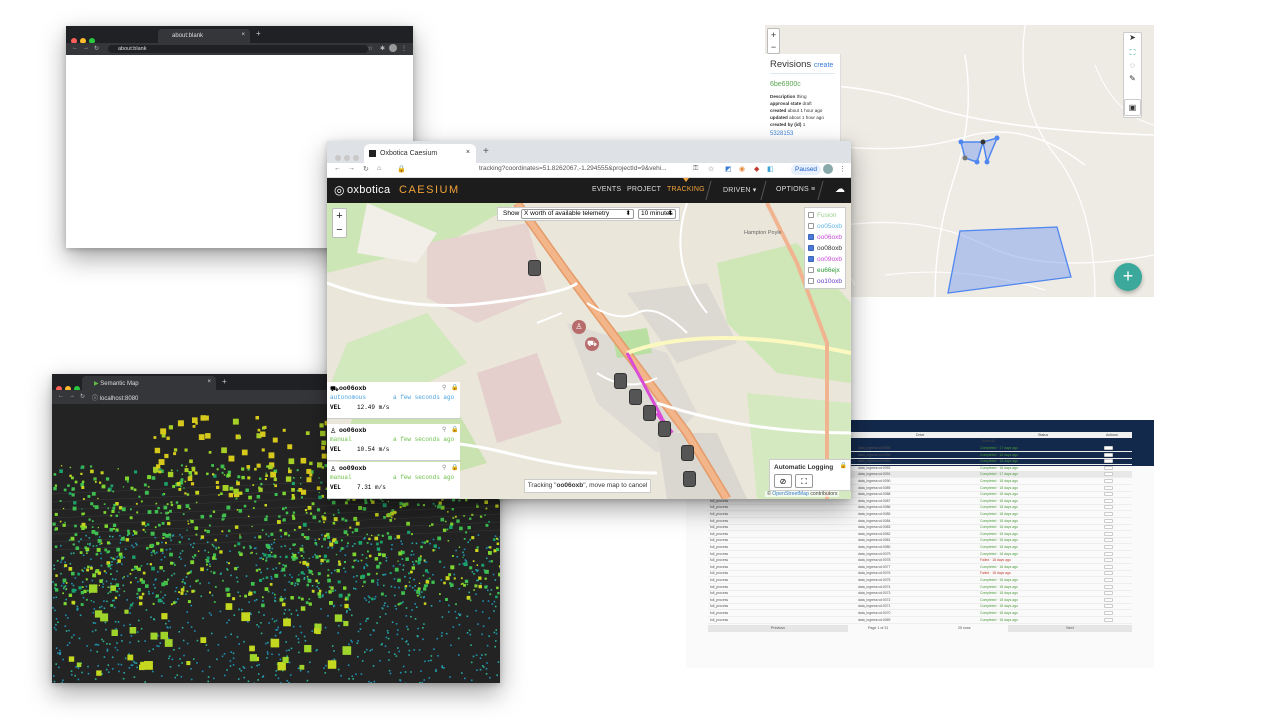 The width and height of the screenshot is (1280, 720). Describe the element at coordinates (825, 237) in the screenshot. I see `vehicle-filter-item: oo06oxb` at that location.